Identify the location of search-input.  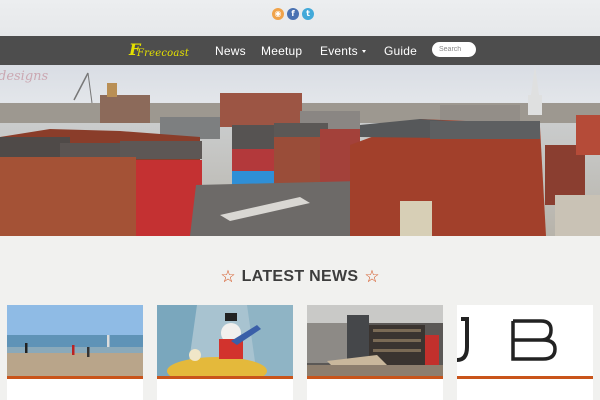
(454, 49).